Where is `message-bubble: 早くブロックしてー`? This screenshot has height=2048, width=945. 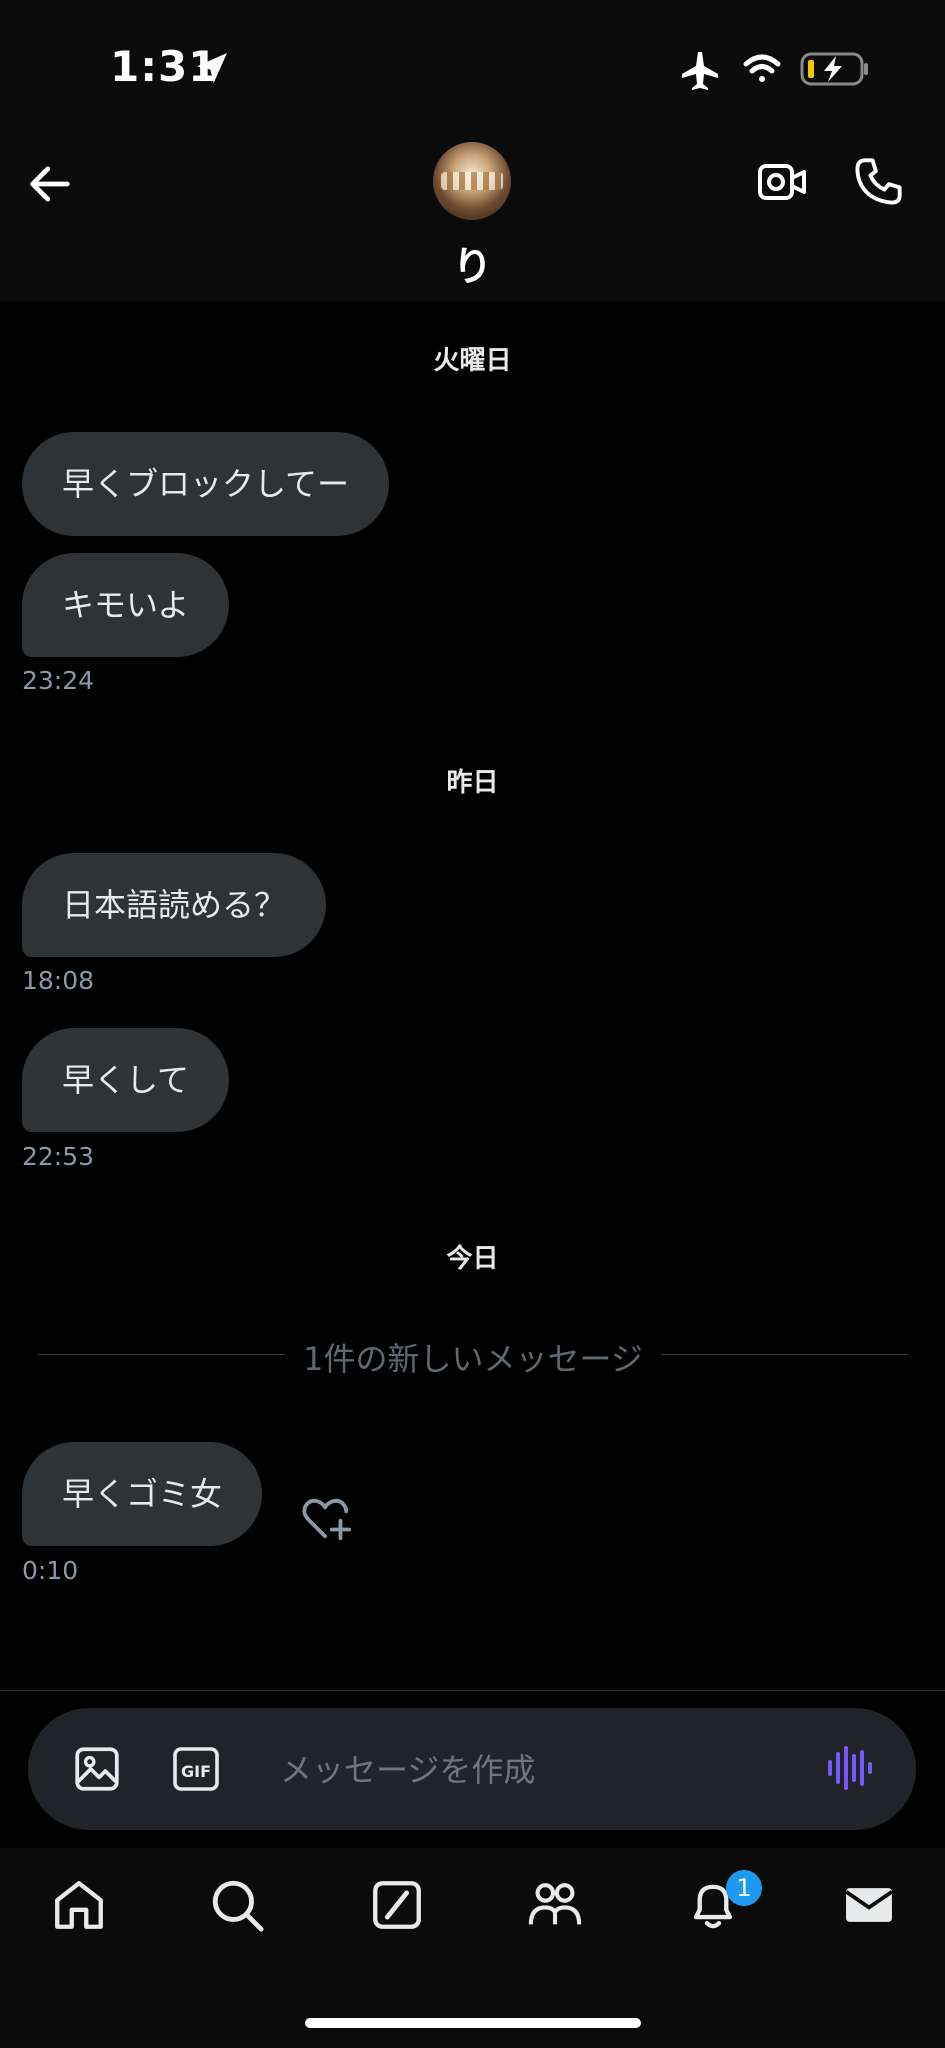 message-bubble: 早くブロックしてー is located at coordinates (206, 484).